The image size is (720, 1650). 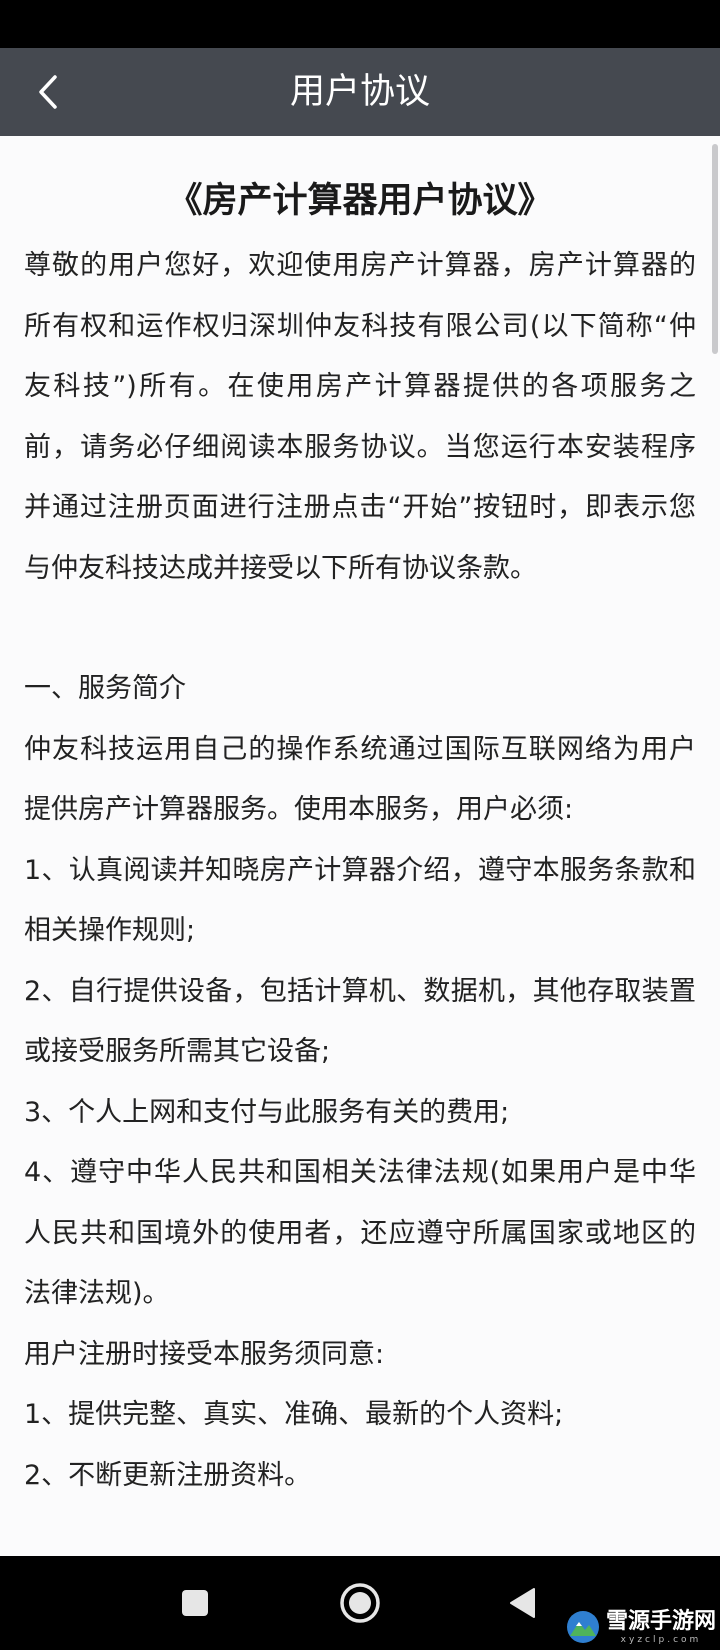 What do you see at coordinates (168, 1475) in the screenshot?
I see `list-item: 2、不断更新注册资料。` at bounding box center [168, 1475].